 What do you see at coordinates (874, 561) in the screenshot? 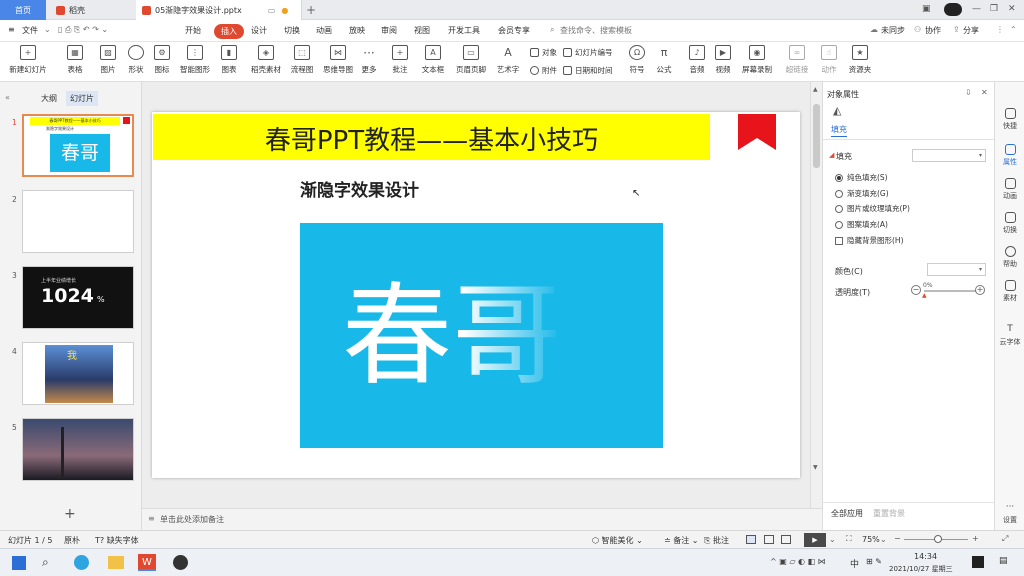
I see `ime-options-icon: ⊞ ✎` at bounding box center [874, 561].